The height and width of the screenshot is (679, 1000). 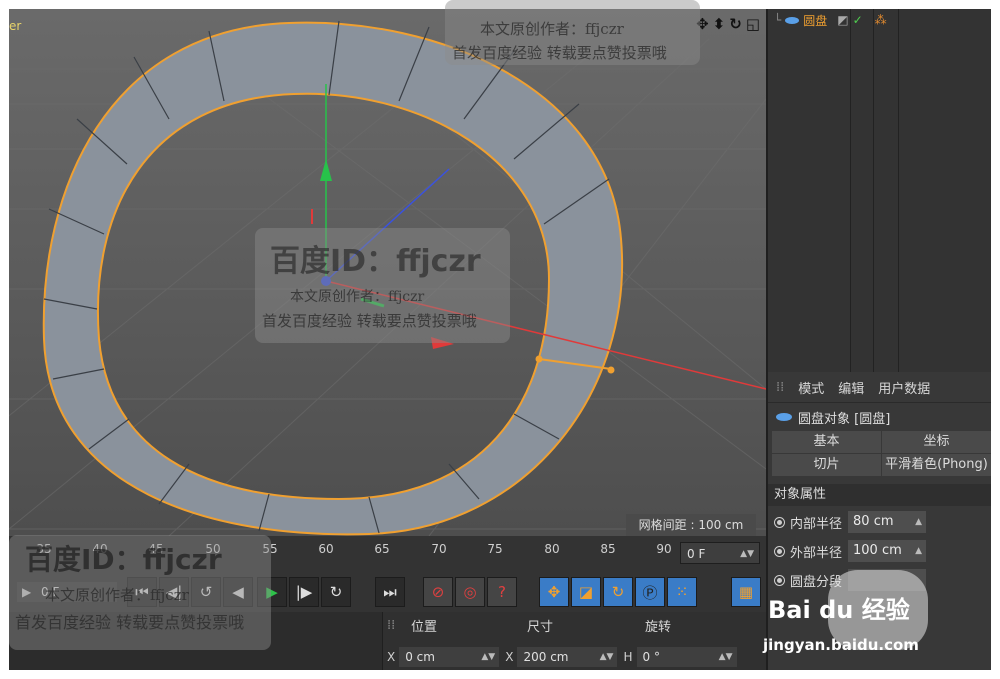 I want to click on tab-slice: 切片, so click(x=826, y=465).